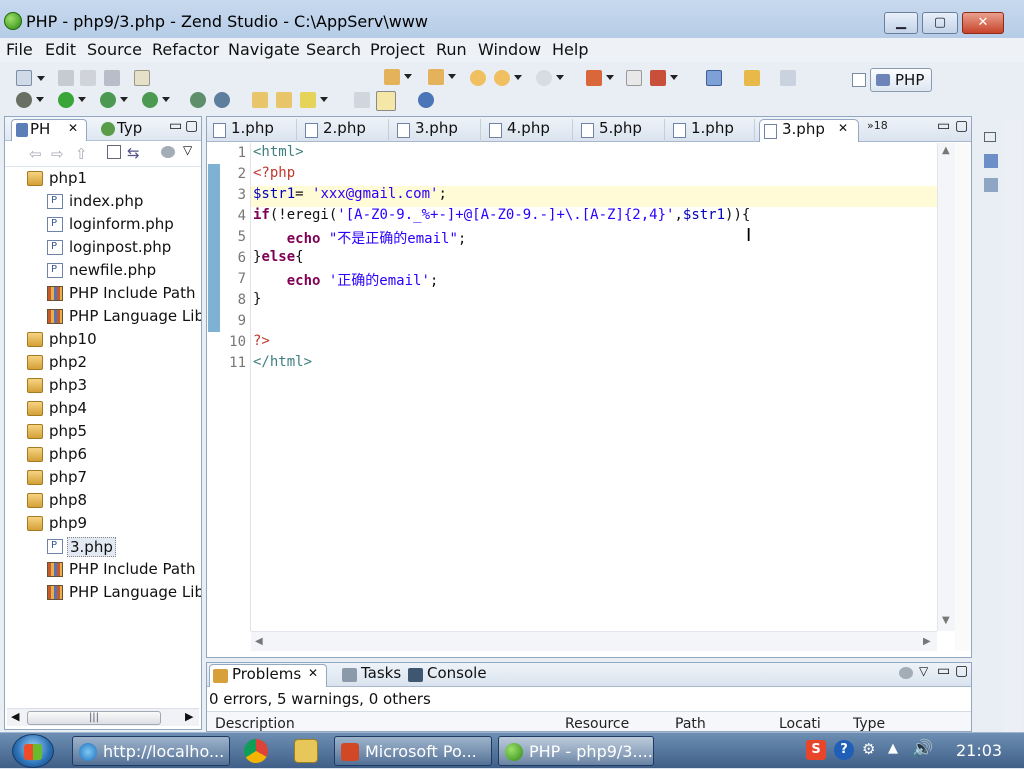  Describe the element at coordinates (800, 723) in the screenshot. I see `column-location: Locati` at that location.